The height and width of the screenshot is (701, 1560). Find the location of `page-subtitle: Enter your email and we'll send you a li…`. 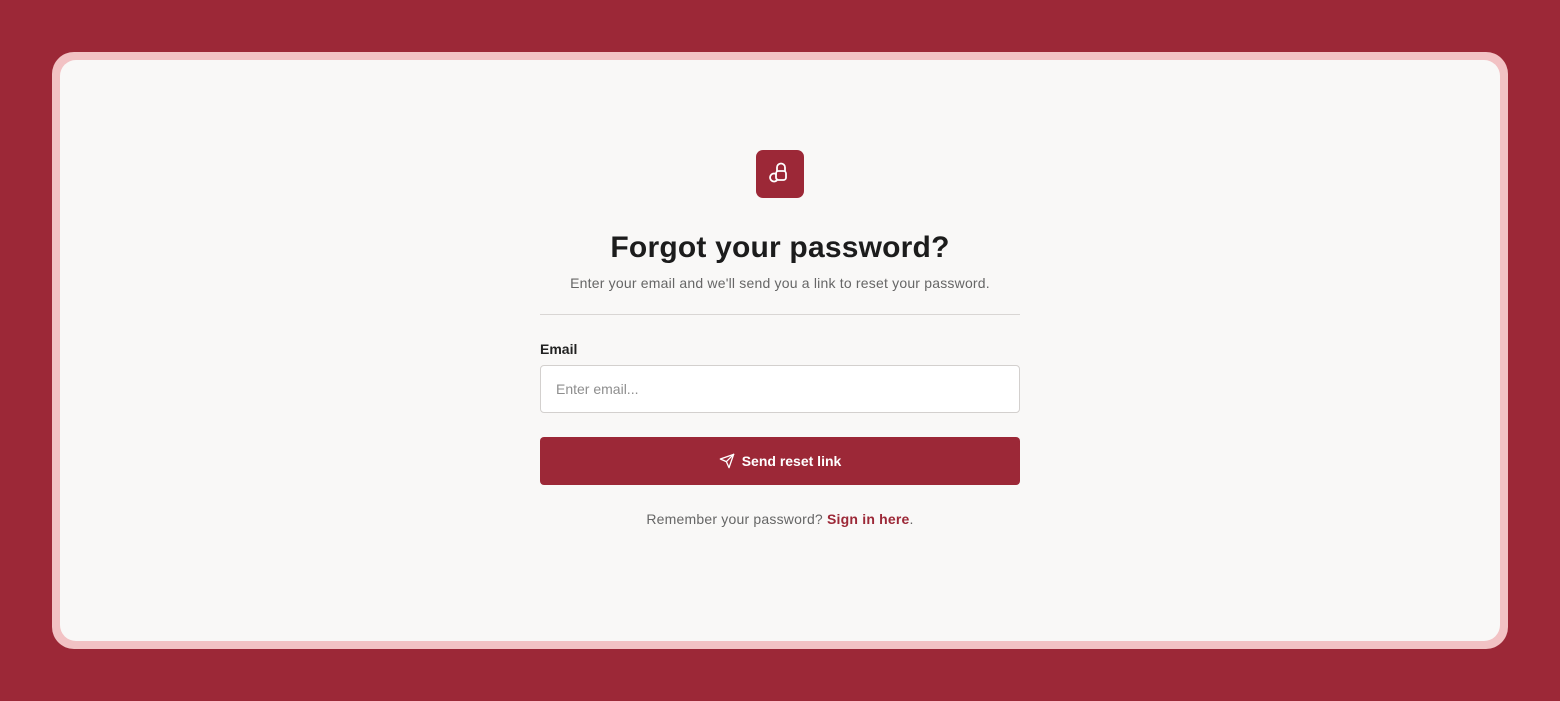

page-subtitle: Enter your email and we'll send you a li… is located at coordinates (780, 283).